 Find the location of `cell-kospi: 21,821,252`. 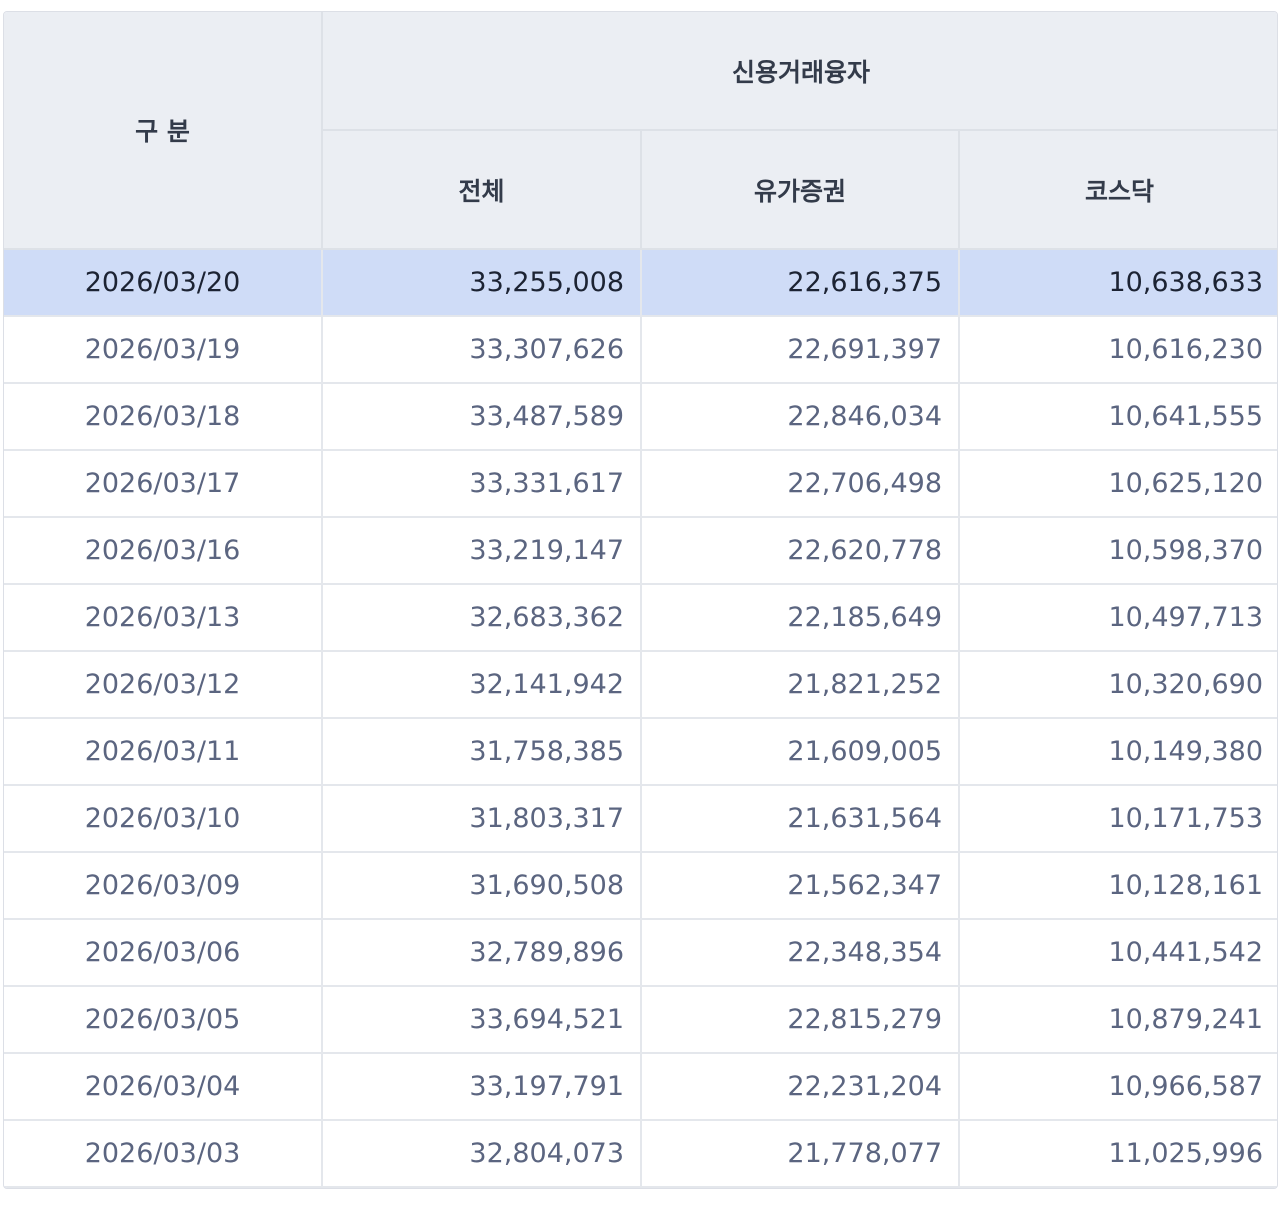

cell-kospi: 21,821,252 is located at coordinates (800, 685).